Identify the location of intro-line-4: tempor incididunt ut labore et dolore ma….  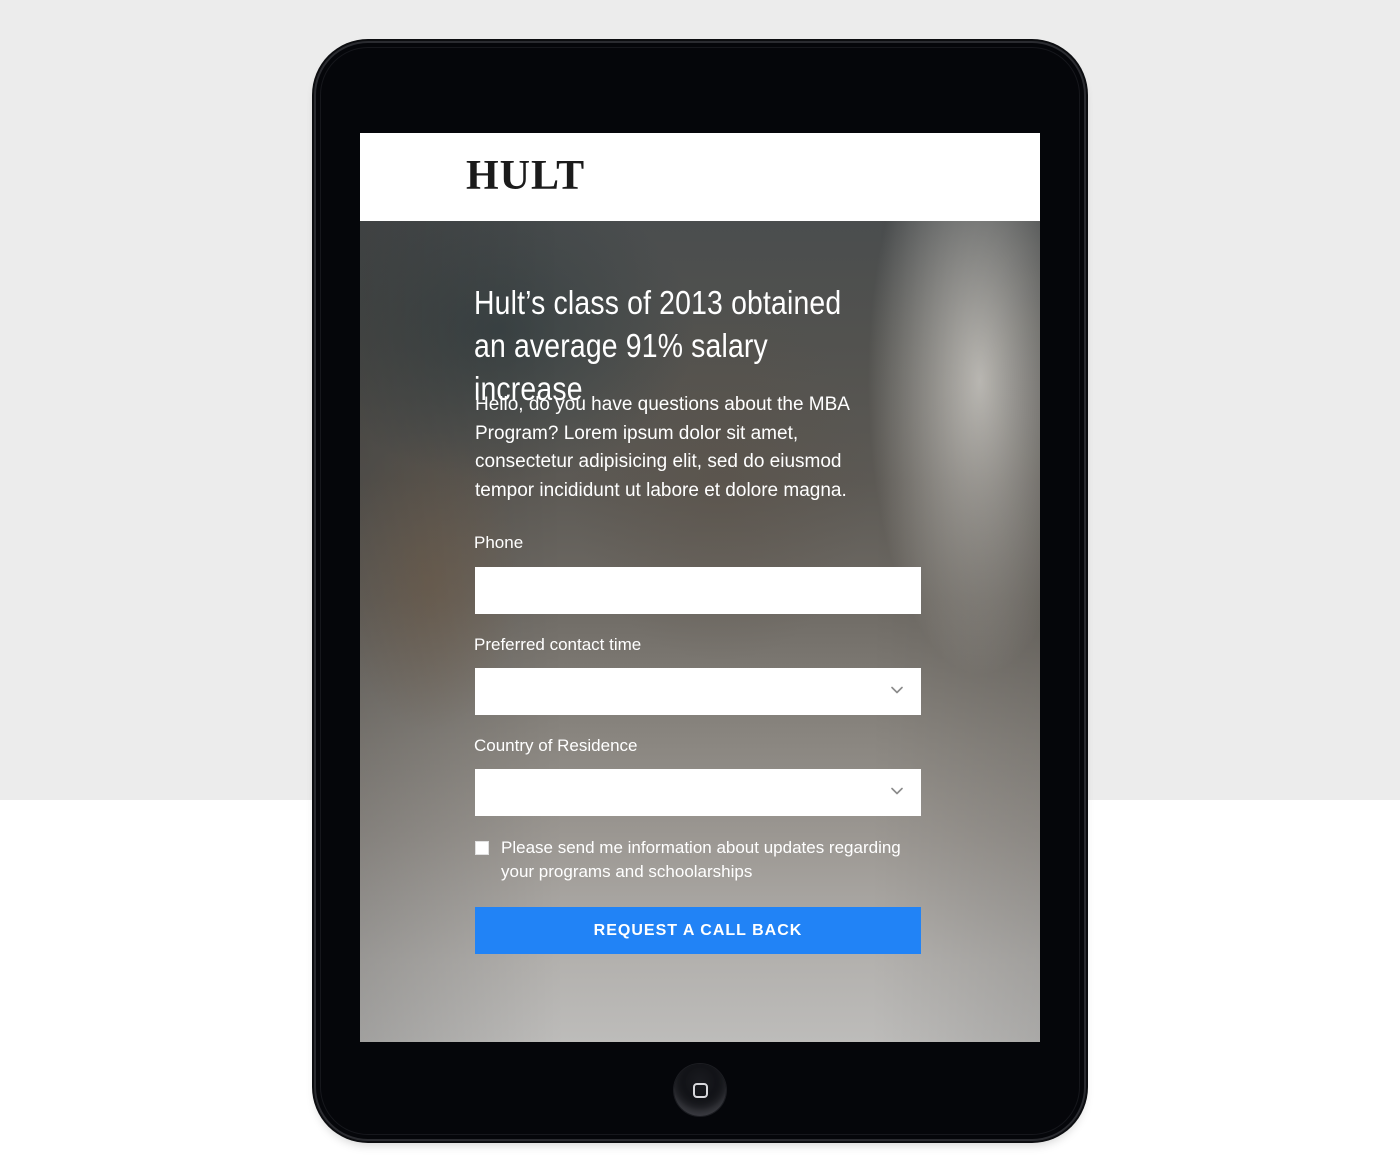
(661, 490).